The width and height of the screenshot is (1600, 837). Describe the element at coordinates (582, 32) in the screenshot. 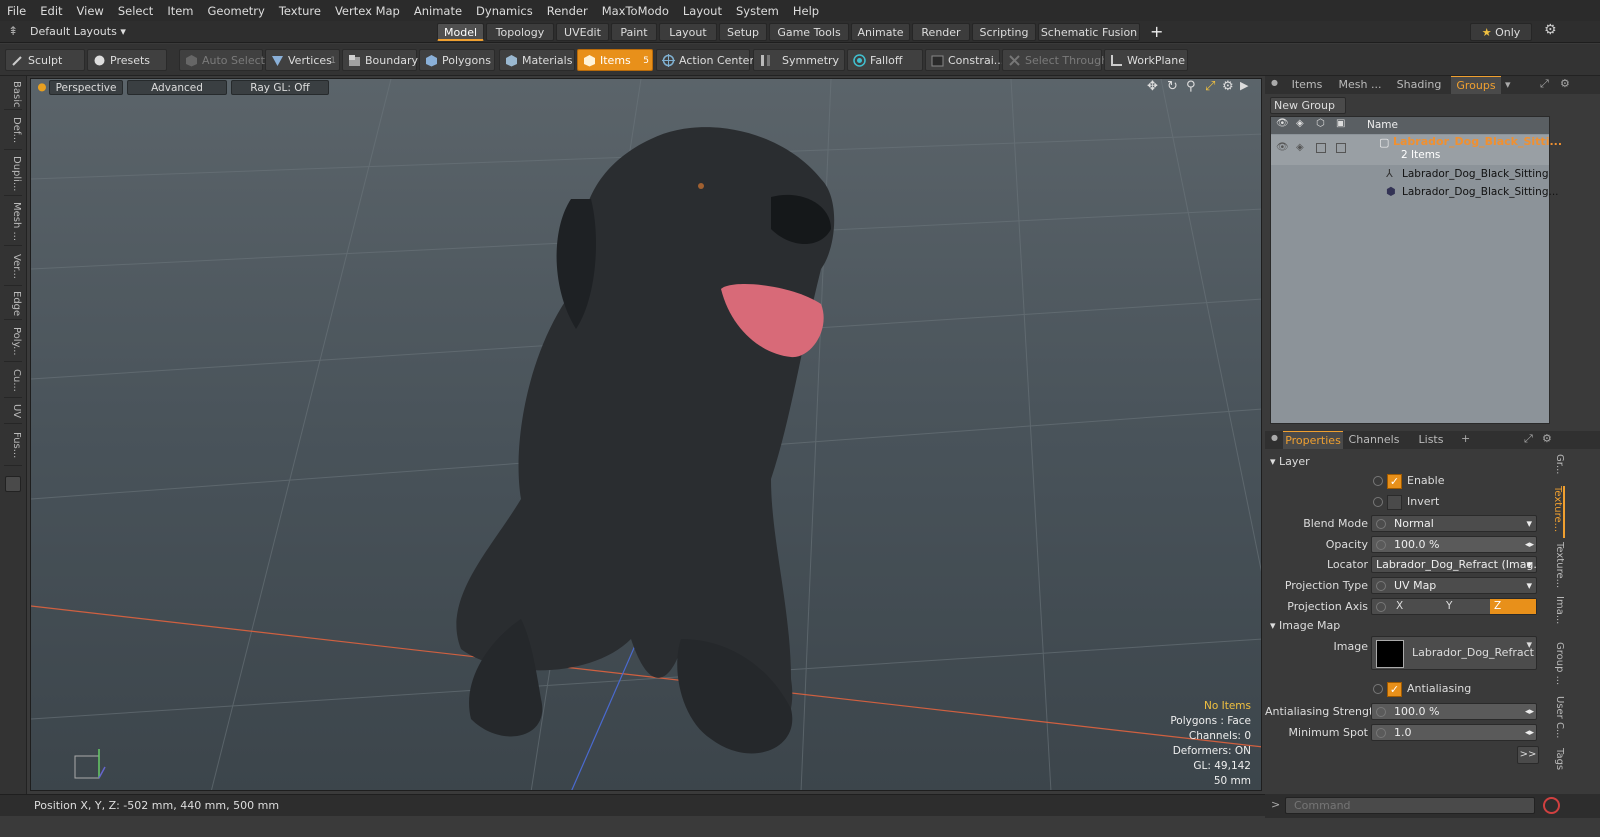

I see `tab-uvedit: UVEdit` at that location.